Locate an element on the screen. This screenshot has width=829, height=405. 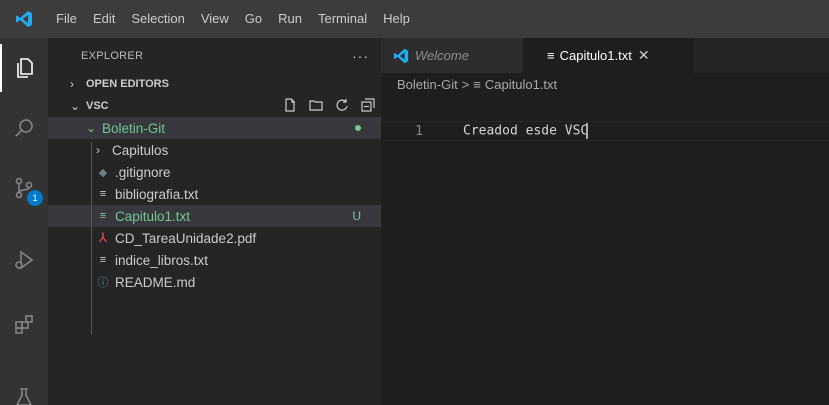
editor-line: 1 Creadod esde VSC is located at coordinates (605, 131).